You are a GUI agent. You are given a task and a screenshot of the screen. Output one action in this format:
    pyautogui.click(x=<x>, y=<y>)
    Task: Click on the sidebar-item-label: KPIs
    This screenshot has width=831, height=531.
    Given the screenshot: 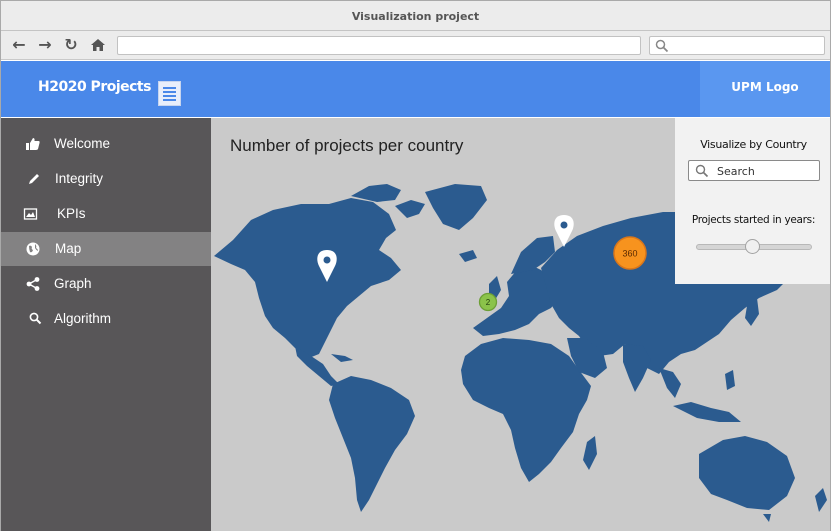 What is the action you would take?
    pyautogui.click(x=71, y=213)
    